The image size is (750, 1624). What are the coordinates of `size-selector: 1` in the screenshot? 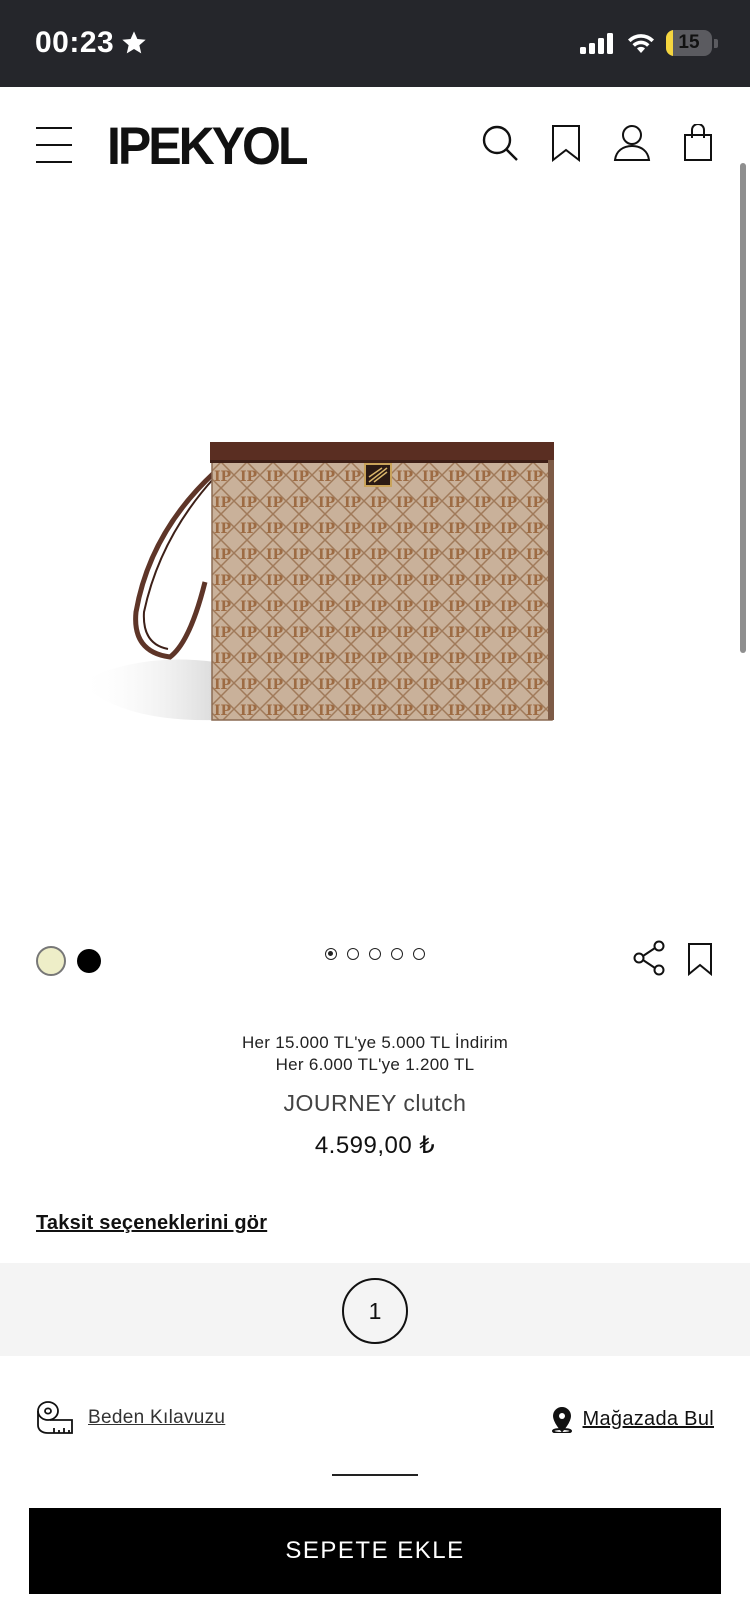 It's located at (375, 1309).